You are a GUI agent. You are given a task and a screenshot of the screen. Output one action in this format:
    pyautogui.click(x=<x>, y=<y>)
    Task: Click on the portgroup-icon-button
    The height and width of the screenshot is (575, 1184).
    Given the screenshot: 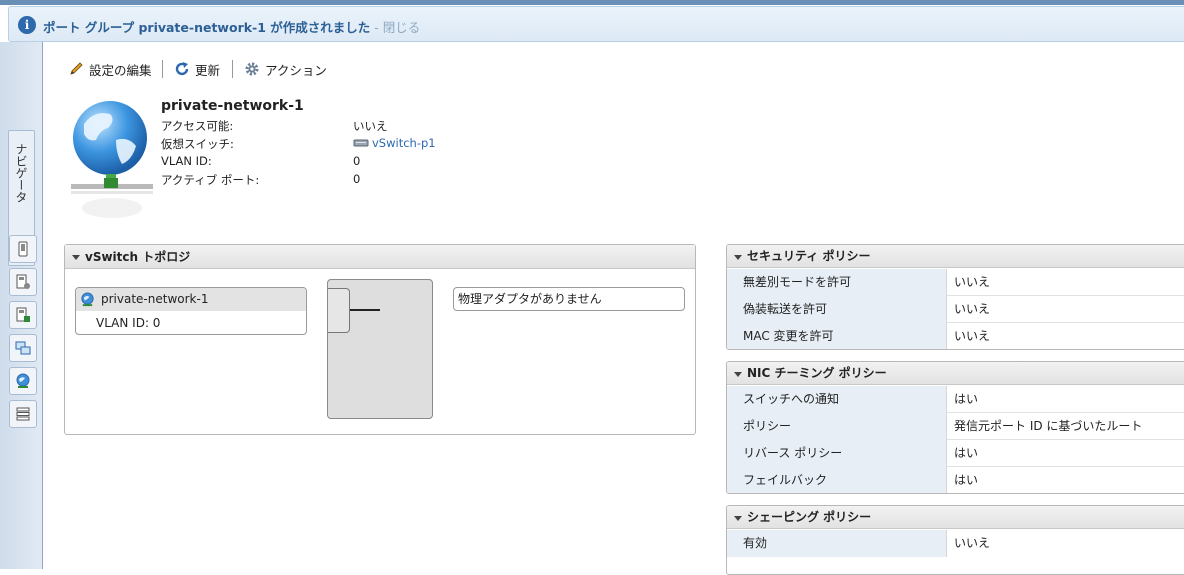 What is the action you would take?
    pyautogui.click(x=23, y=381)
    